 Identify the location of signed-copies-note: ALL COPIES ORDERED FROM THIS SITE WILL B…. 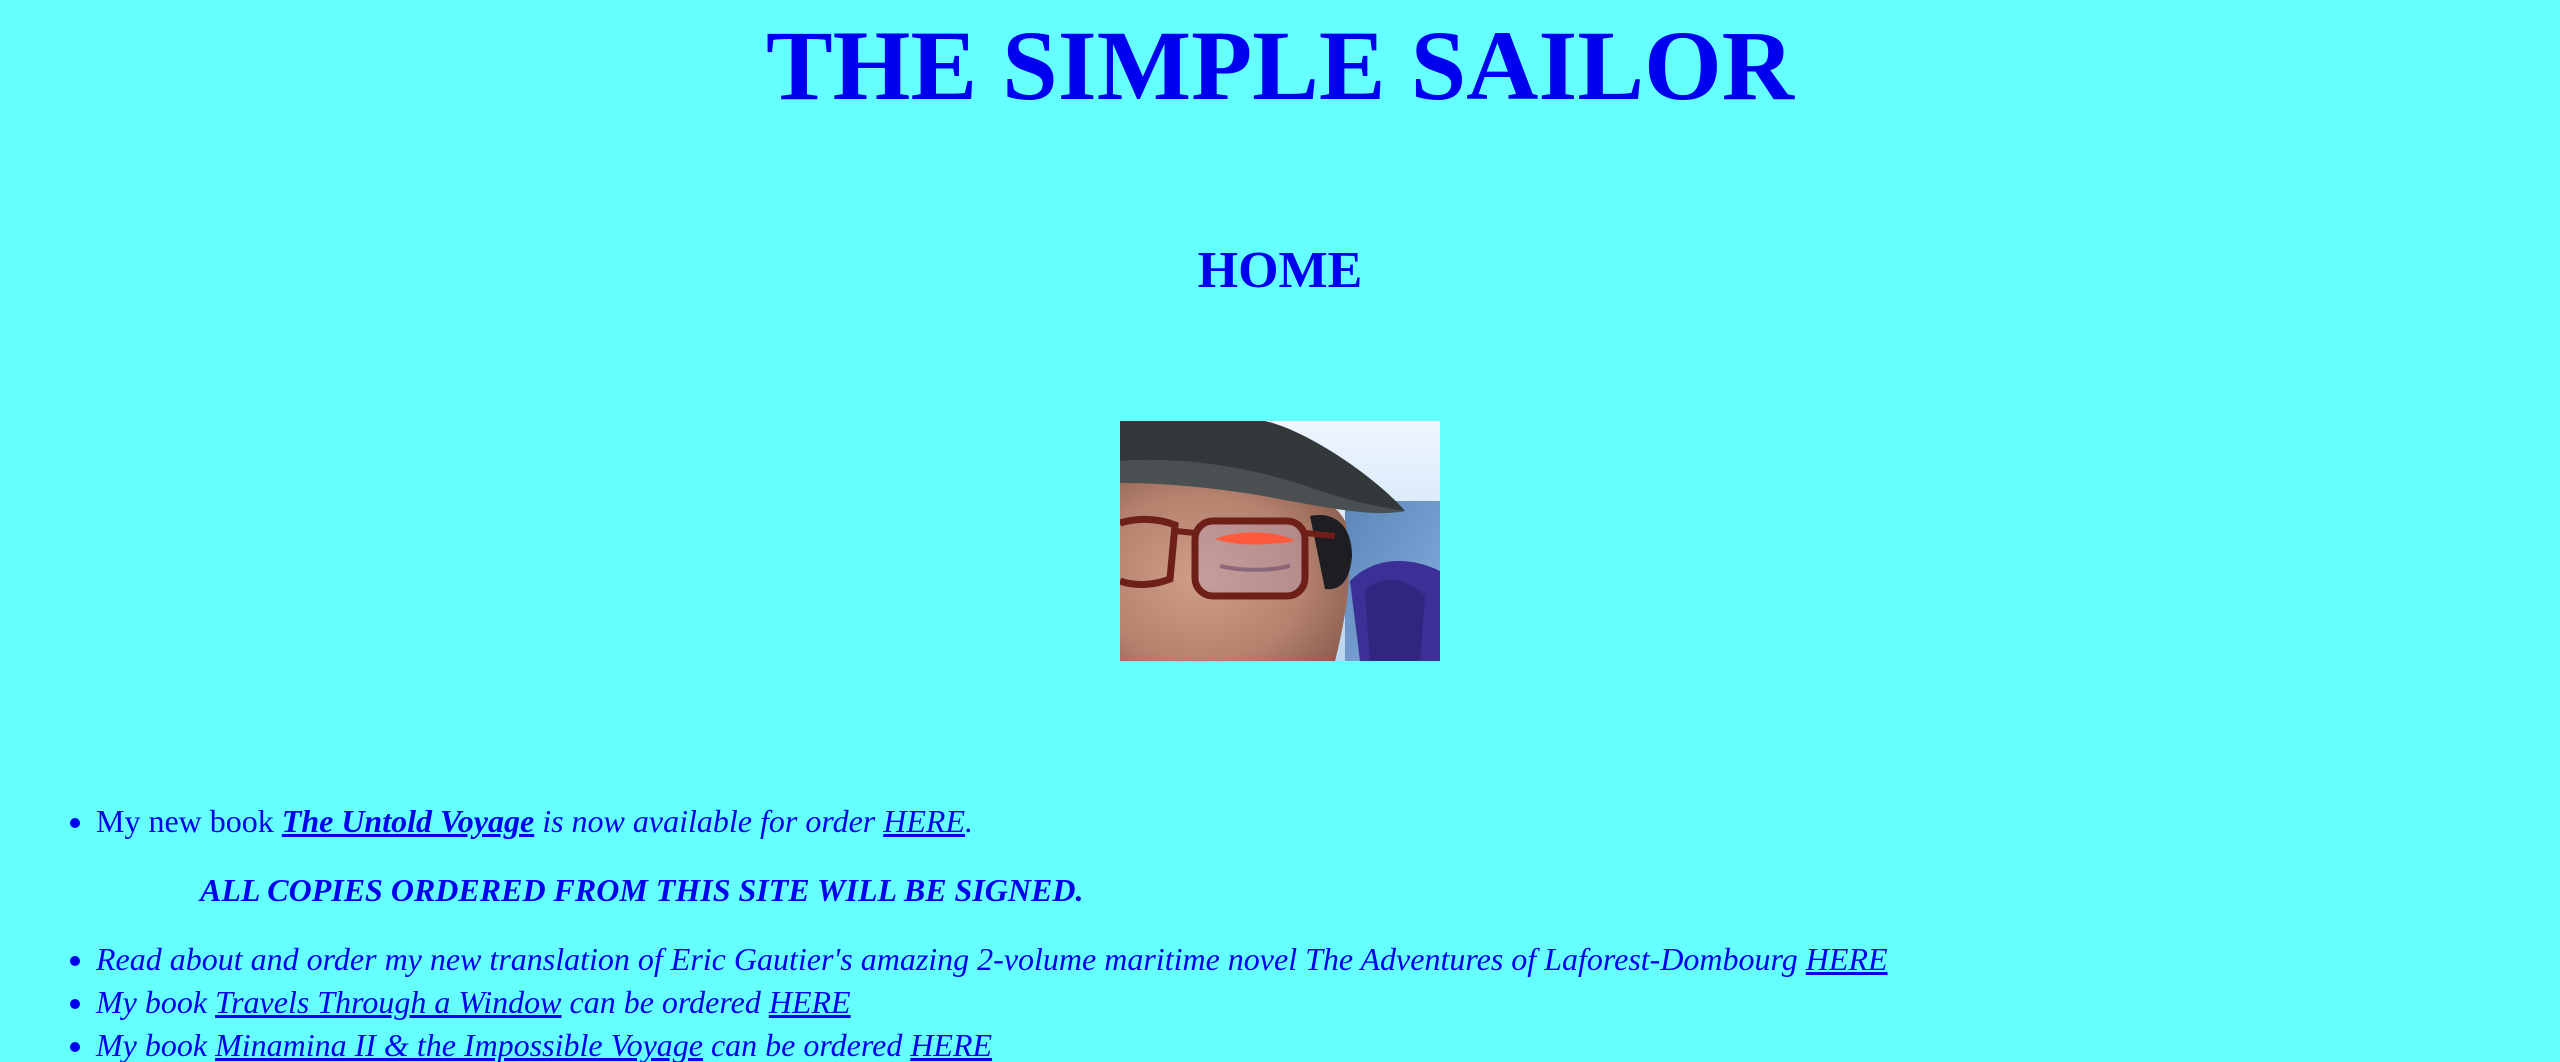
(642, 890).